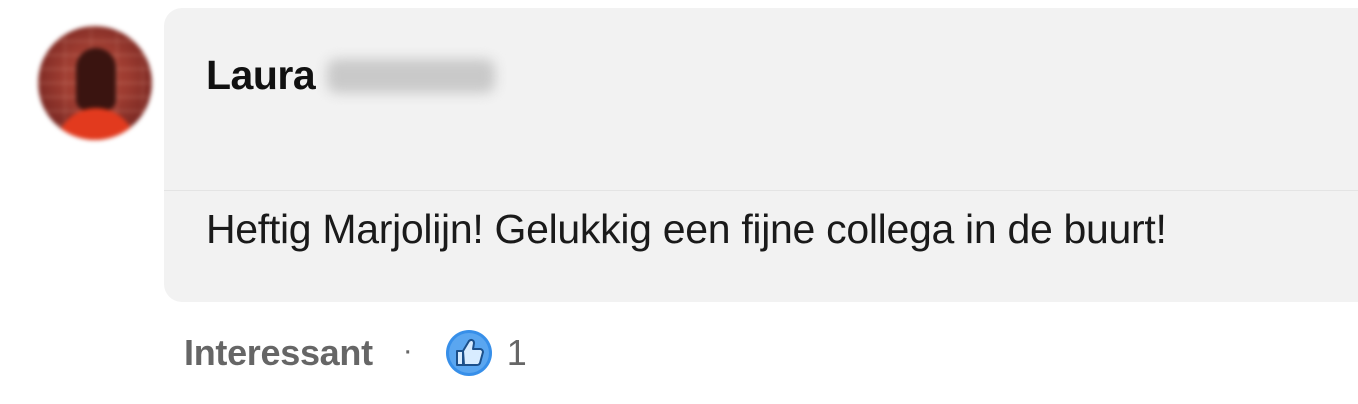 The image size is (1358, 404). Describe the element at coordinates (261, 75) in the screenshot. I see `author-name: Laura` at that location.